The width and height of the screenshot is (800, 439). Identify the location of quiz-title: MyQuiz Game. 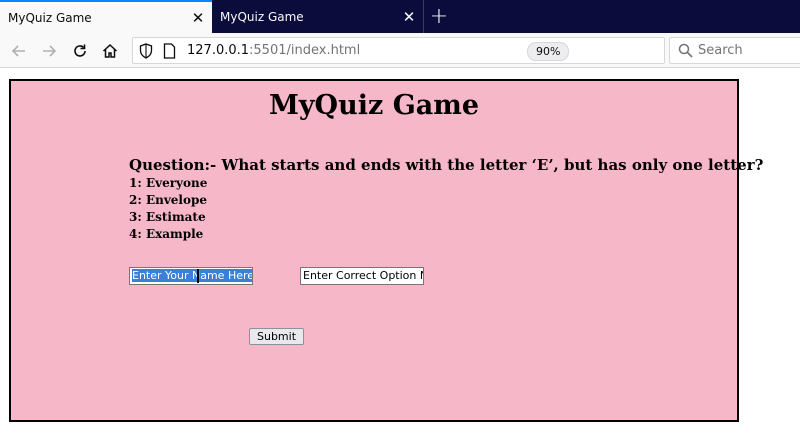
(373, 105).